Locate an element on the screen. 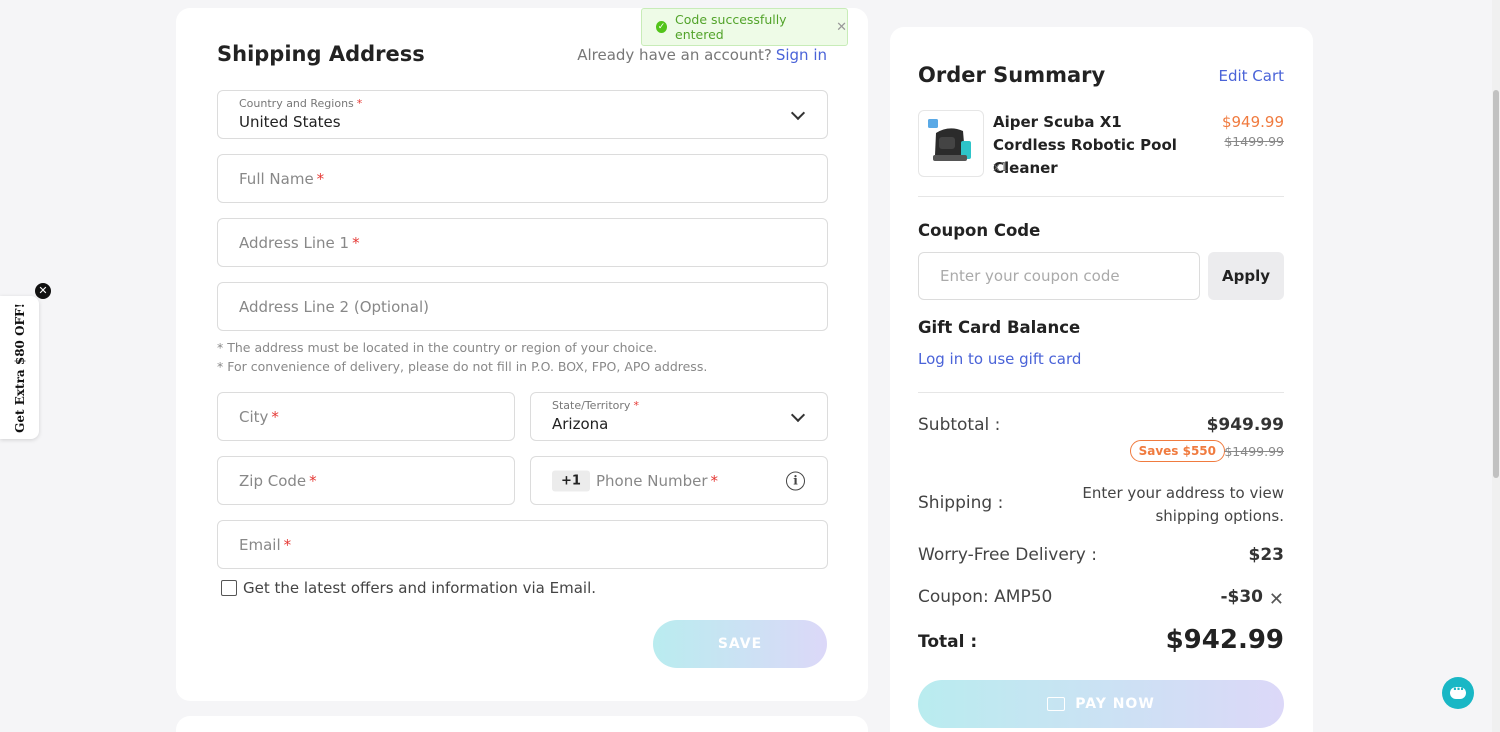 The height and width of the screenshot is (732, 1500). shipping-label: Shipping : is located at coordinates (961, 503).